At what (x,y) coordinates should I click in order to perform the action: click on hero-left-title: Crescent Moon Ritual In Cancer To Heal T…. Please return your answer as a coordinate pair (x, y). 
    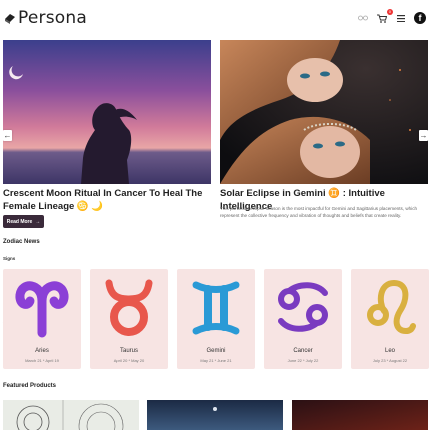
    Looking at the image, I should click on (107, 200).